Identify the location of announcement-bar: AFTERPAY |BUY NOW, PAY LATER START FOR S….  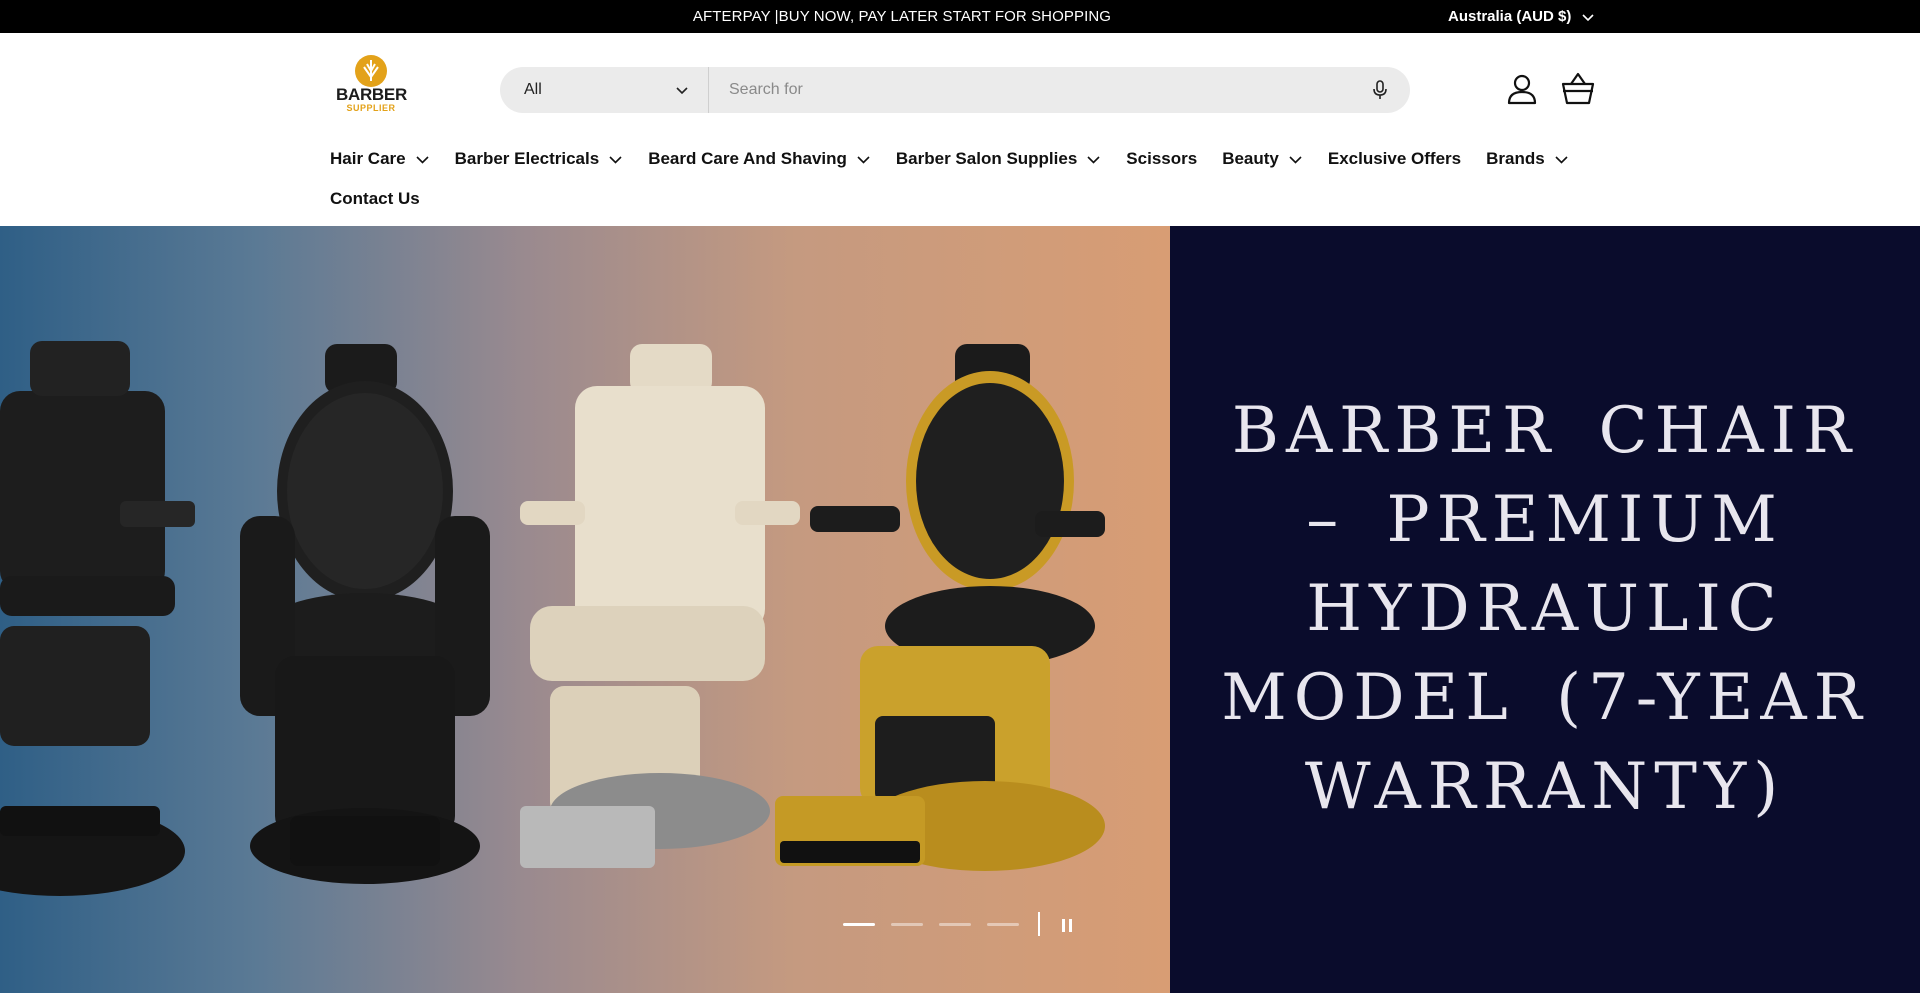
(960, 16).